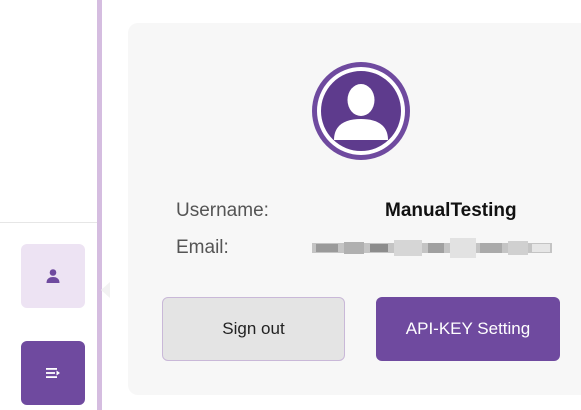 The image size is (581, 410). What do you see at coordinates (99, 205) in the screenshot?
I see `sidebar-rail` at bounding box center [99, 205].